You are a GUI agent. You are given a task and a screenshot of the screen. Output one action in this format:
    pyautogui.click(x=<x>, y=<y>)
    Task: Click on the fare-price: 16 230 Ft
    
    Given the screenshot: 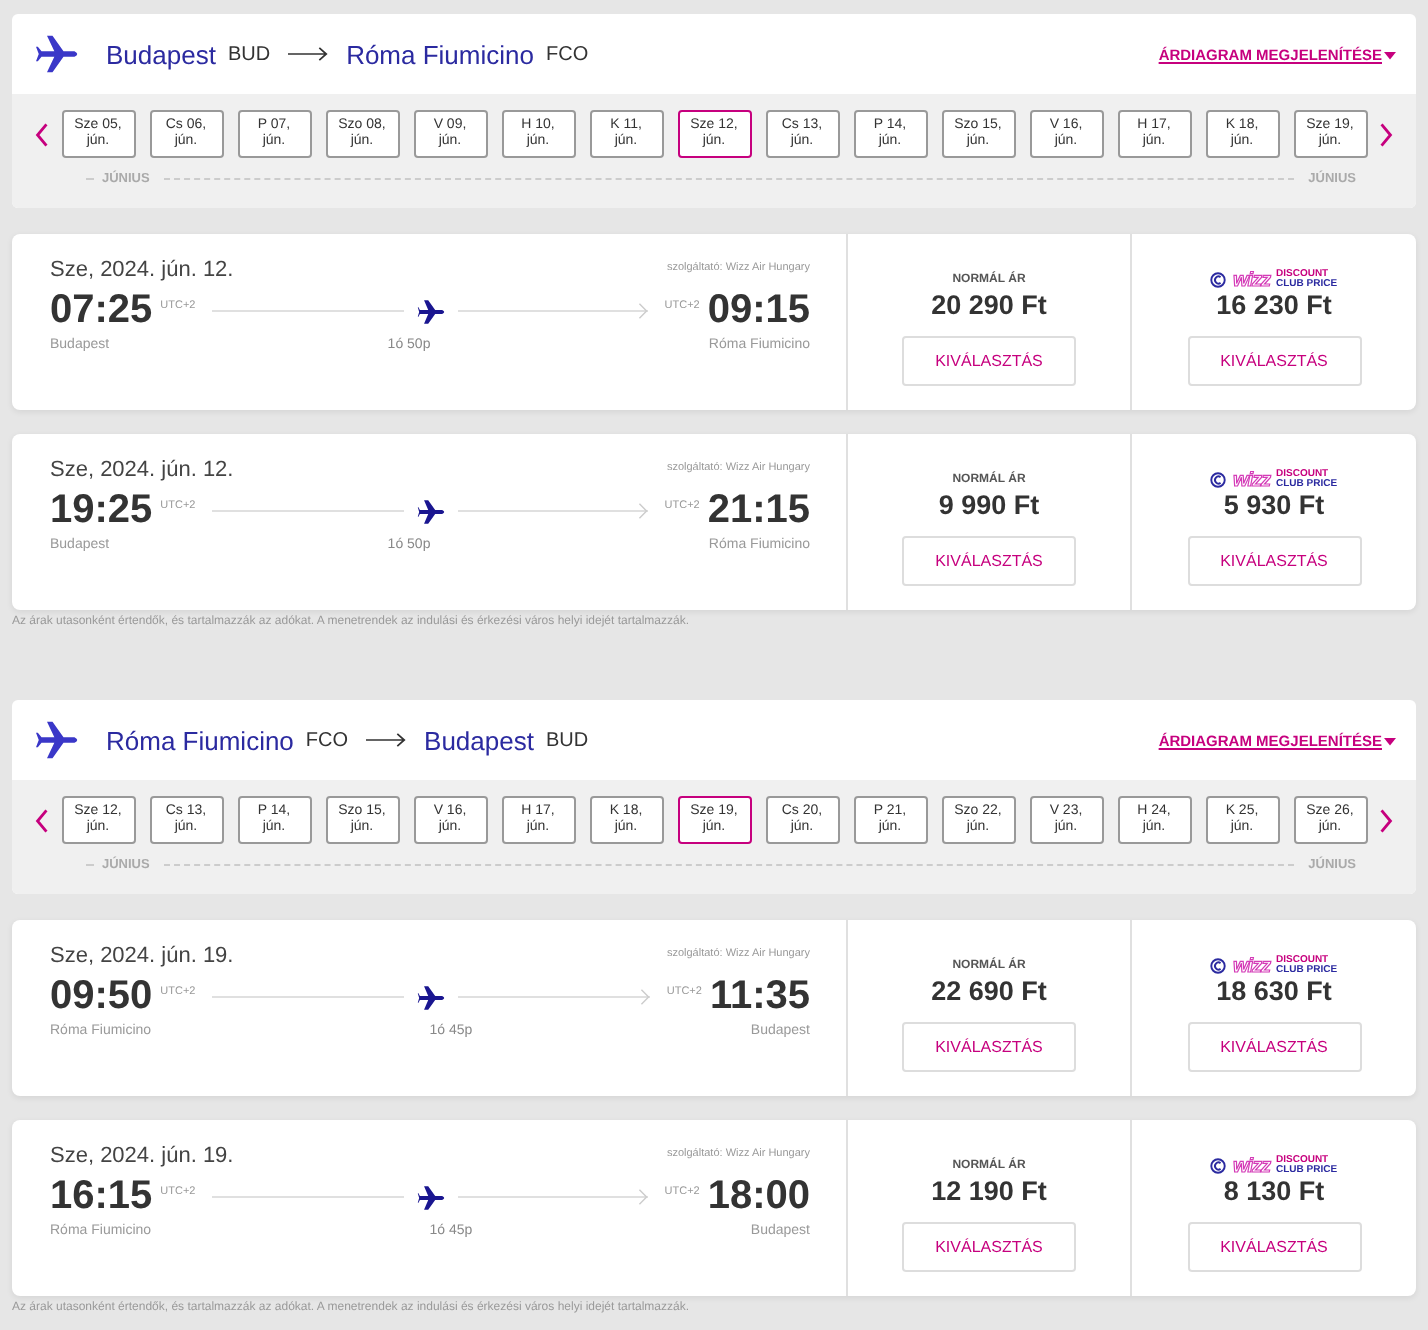 What is the action you would take?
    pyautogui.click(x=1274, y=305)
    